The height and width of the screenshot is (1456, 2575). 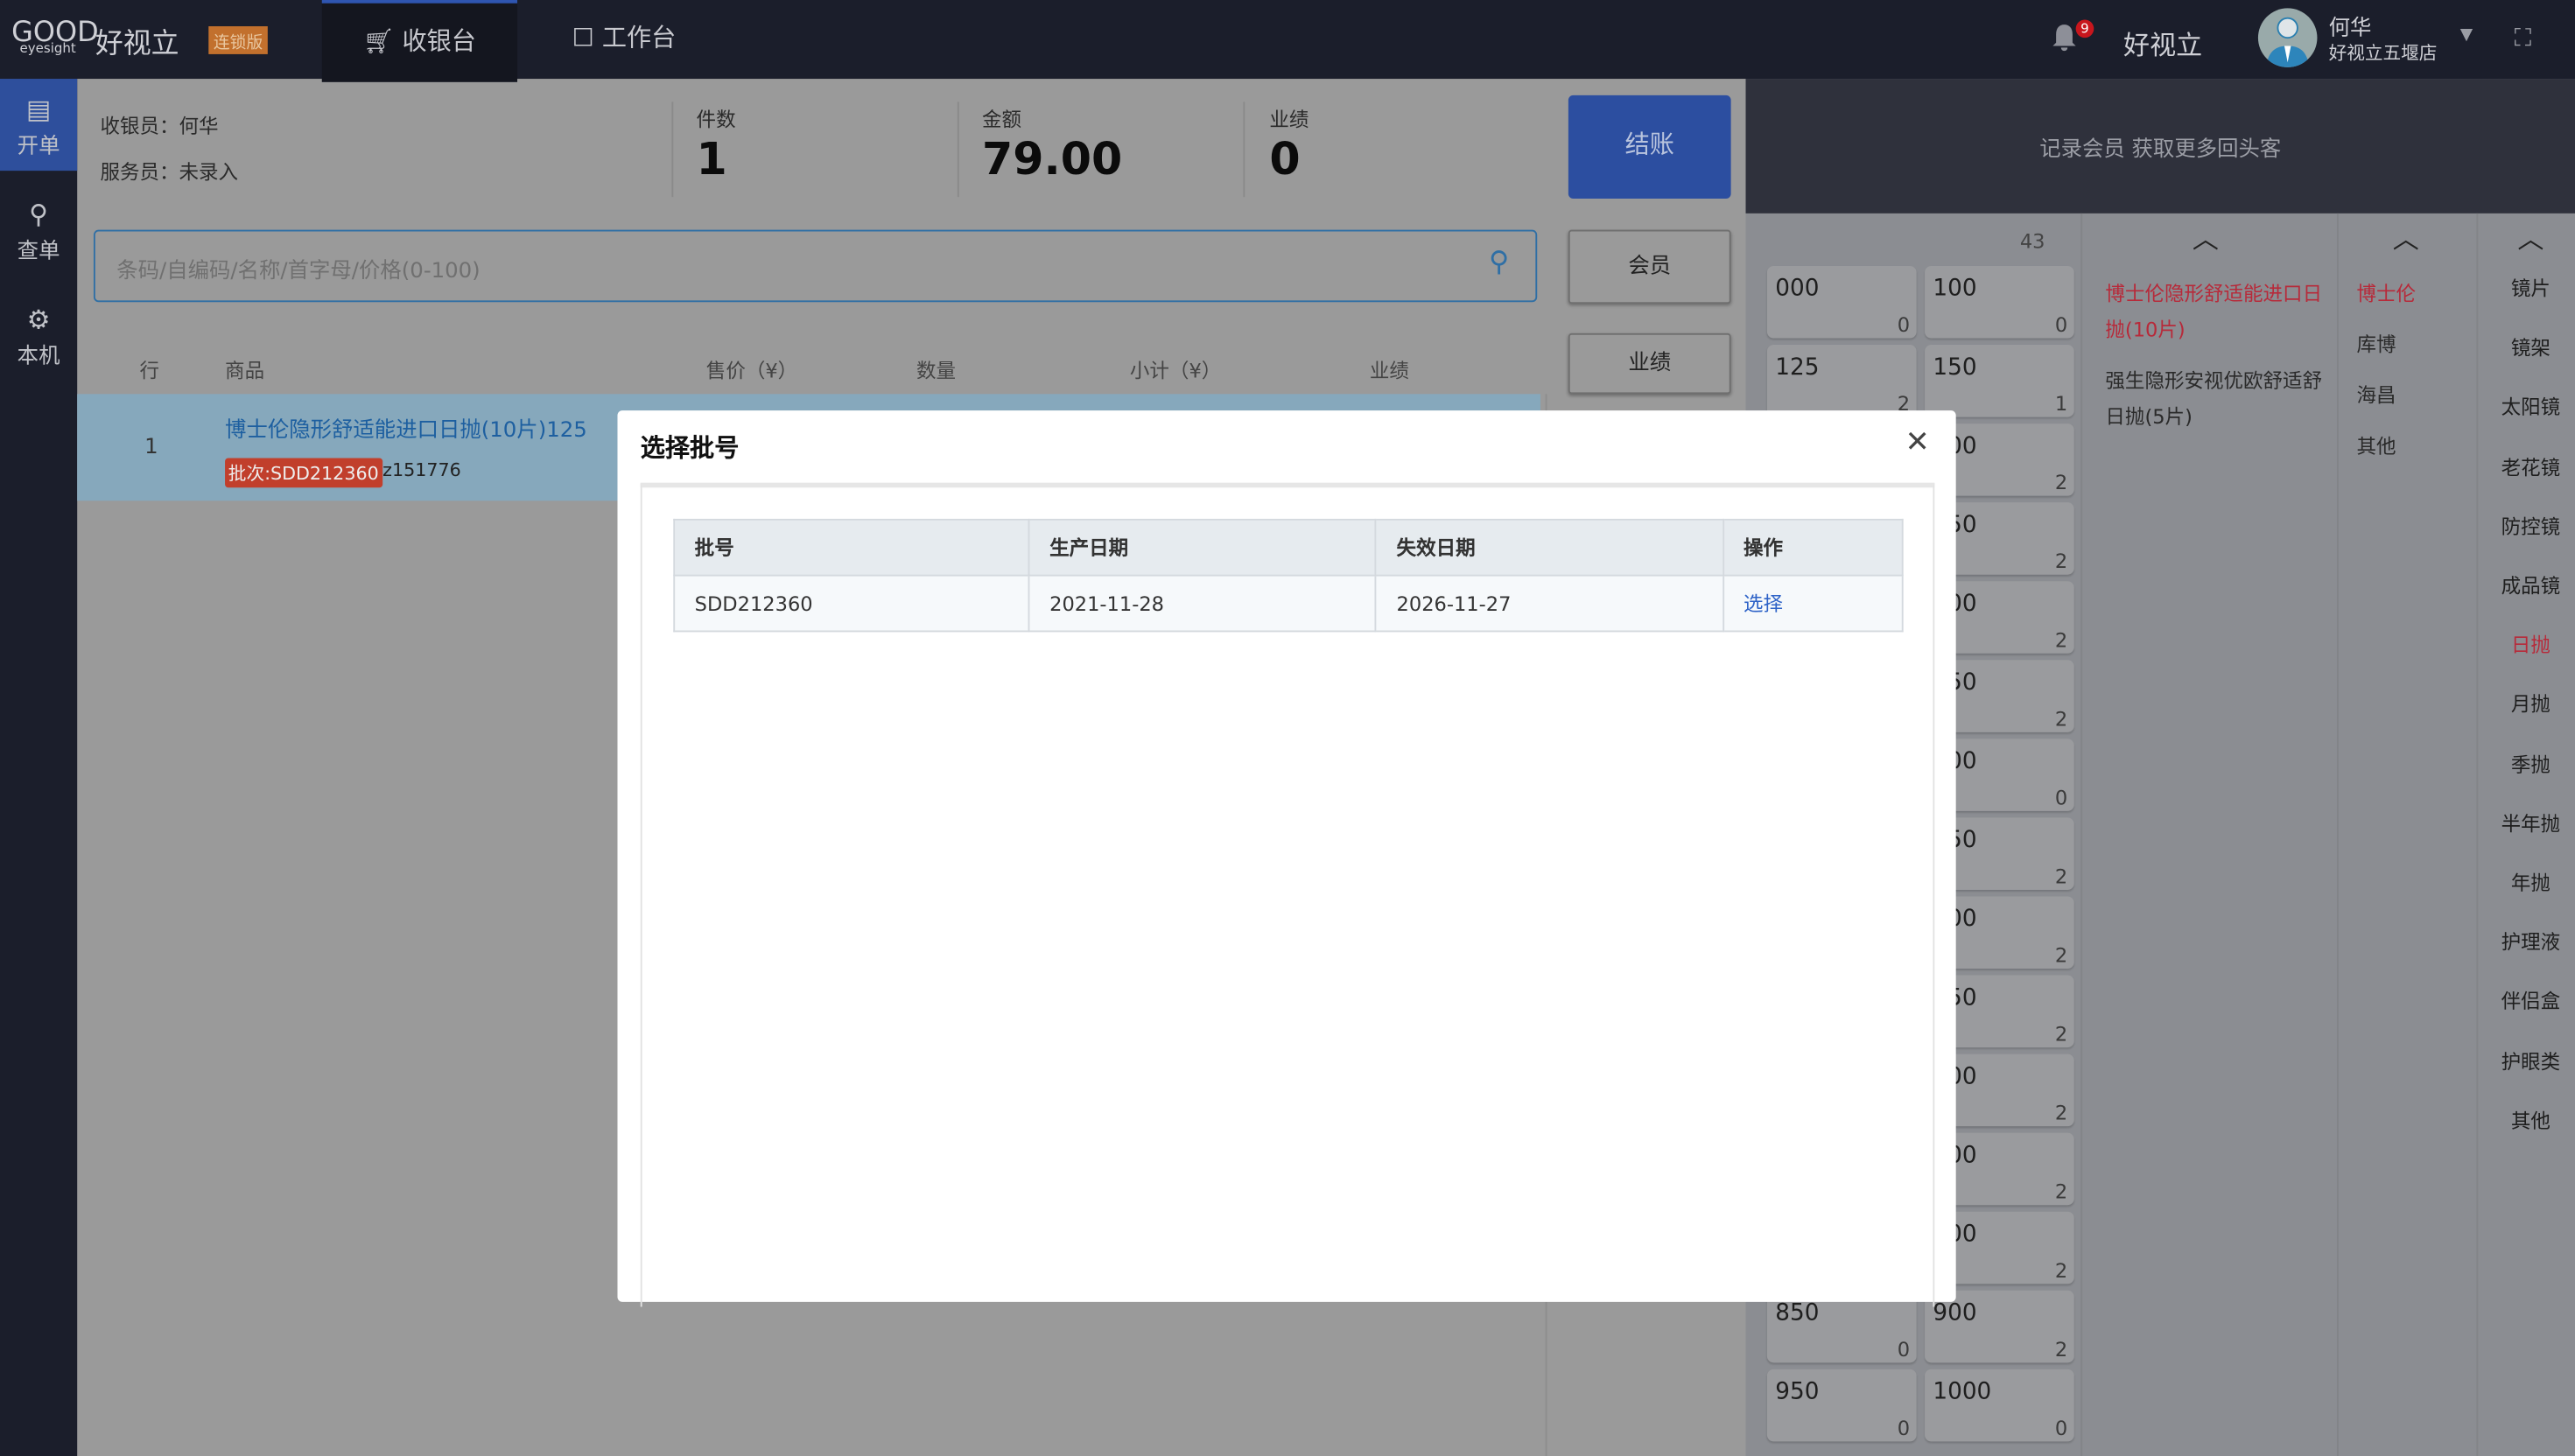 I want to click on banner-text: 记录会员 获取更多回头客, so click(x=2160, y=150).